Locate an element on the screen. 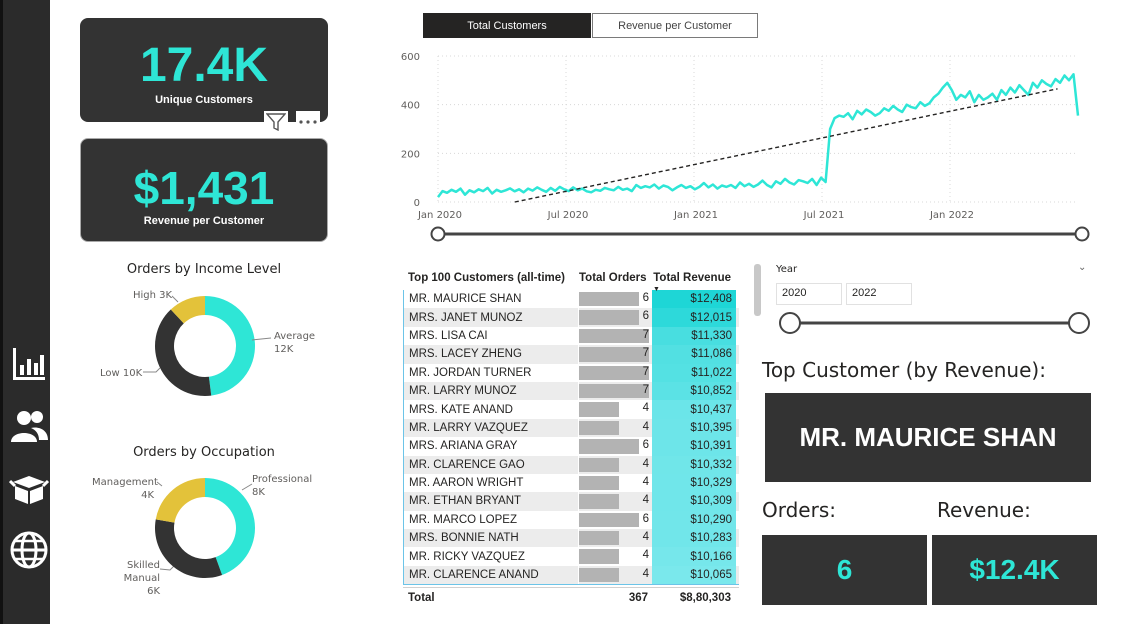 The width and height of the screenshot is (1122, 624). donut-income-chart is located at coordinates (205, 346).